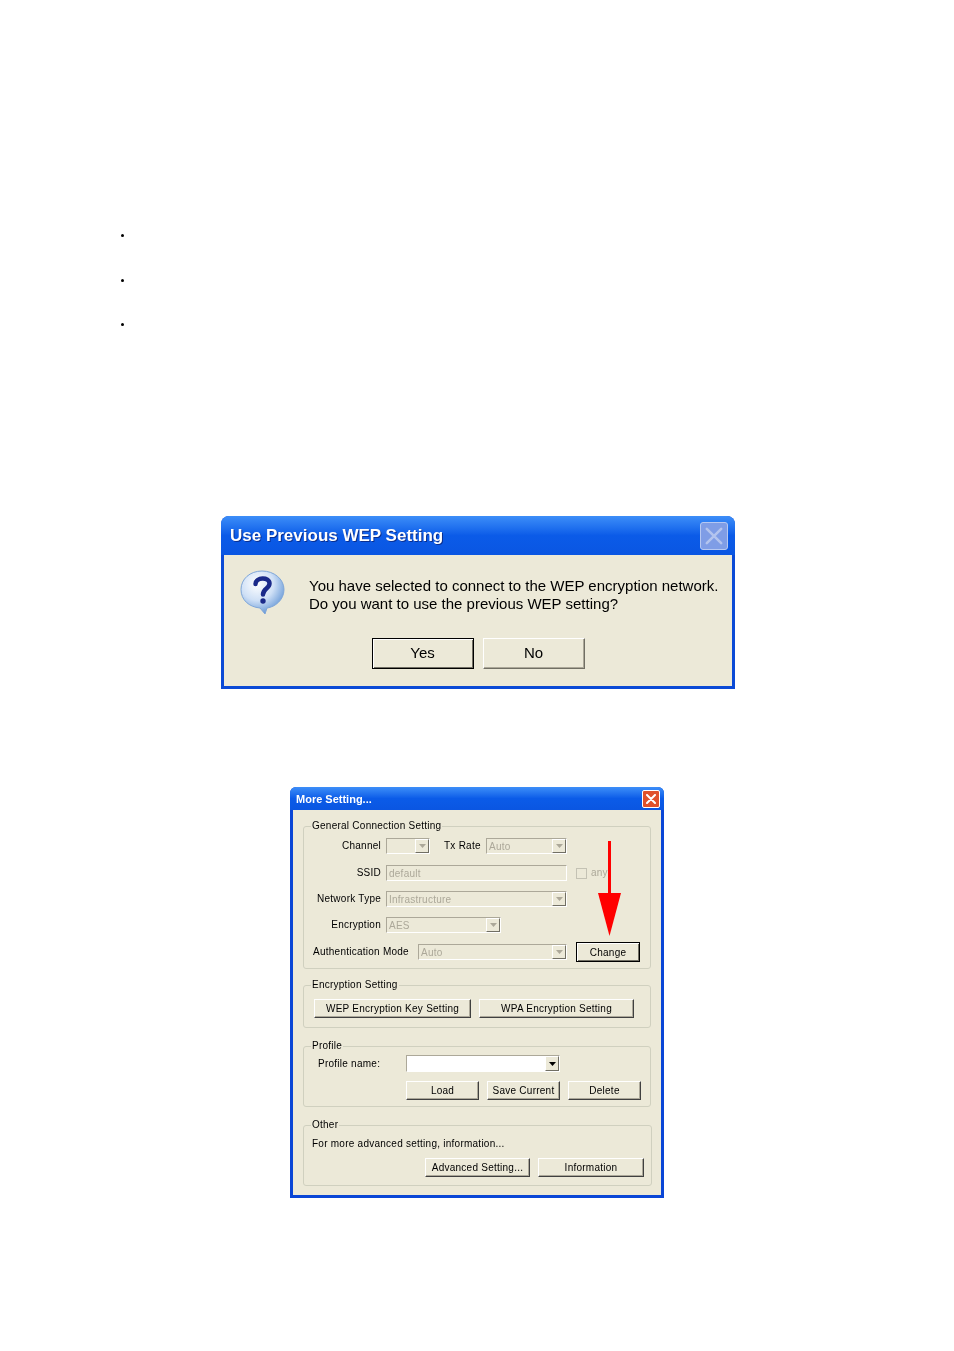 The width and height of the screenshot is (954, 1351). I want to click on field-label: Encryption, so click(355, 925).